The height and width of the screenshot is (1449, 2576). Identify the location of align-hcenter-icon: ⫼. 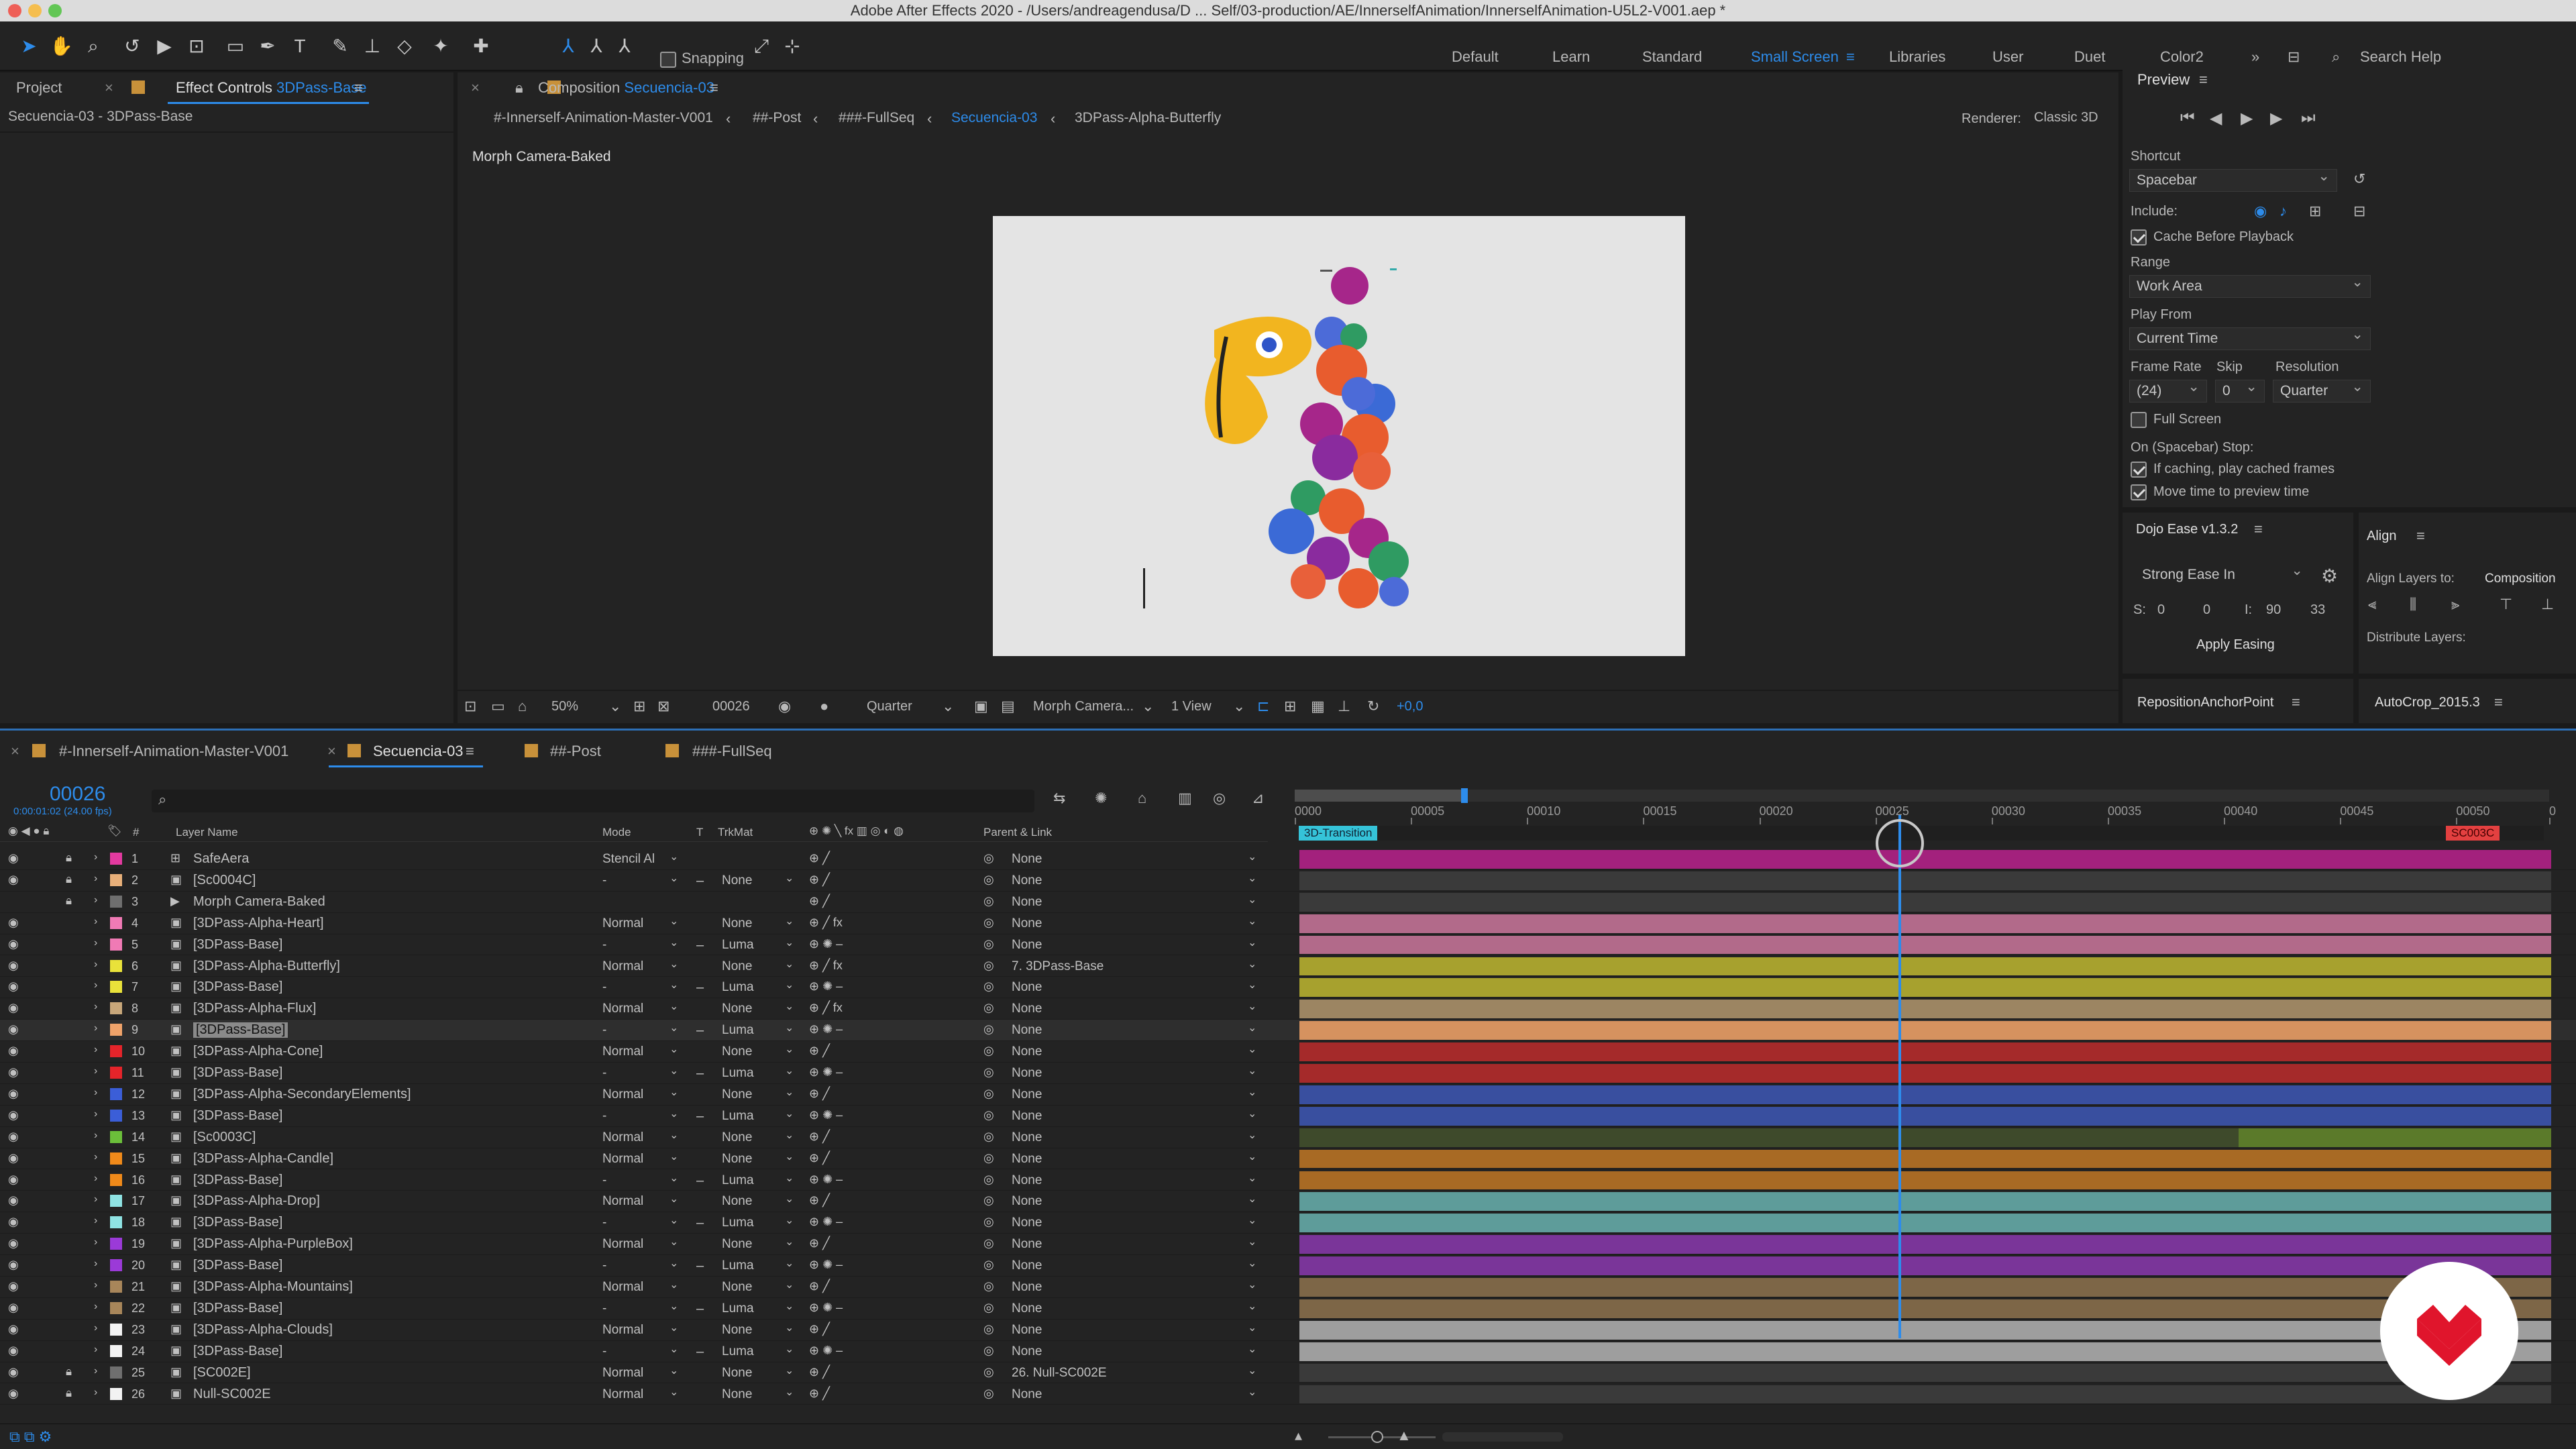
(2413, 604).